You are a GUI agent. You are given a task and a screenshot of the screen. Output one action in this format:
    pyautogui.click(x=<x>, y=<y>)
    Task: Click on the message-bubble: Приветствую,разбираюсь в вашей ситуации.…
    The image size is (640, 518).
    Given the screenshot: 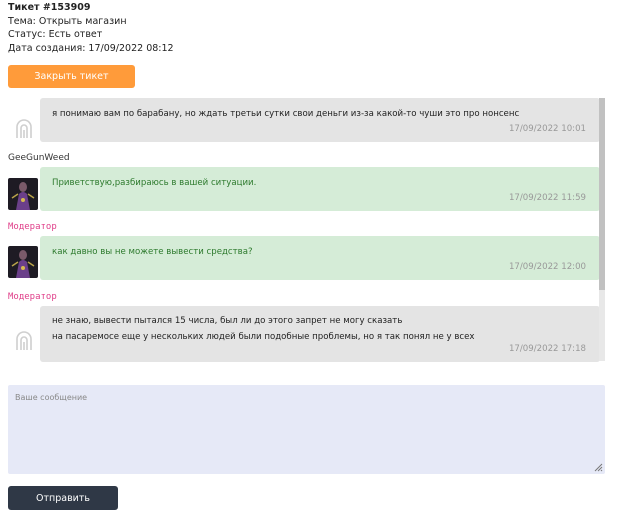 What is the action you would take?
    pyautogui.click(x=320, y=189)
    